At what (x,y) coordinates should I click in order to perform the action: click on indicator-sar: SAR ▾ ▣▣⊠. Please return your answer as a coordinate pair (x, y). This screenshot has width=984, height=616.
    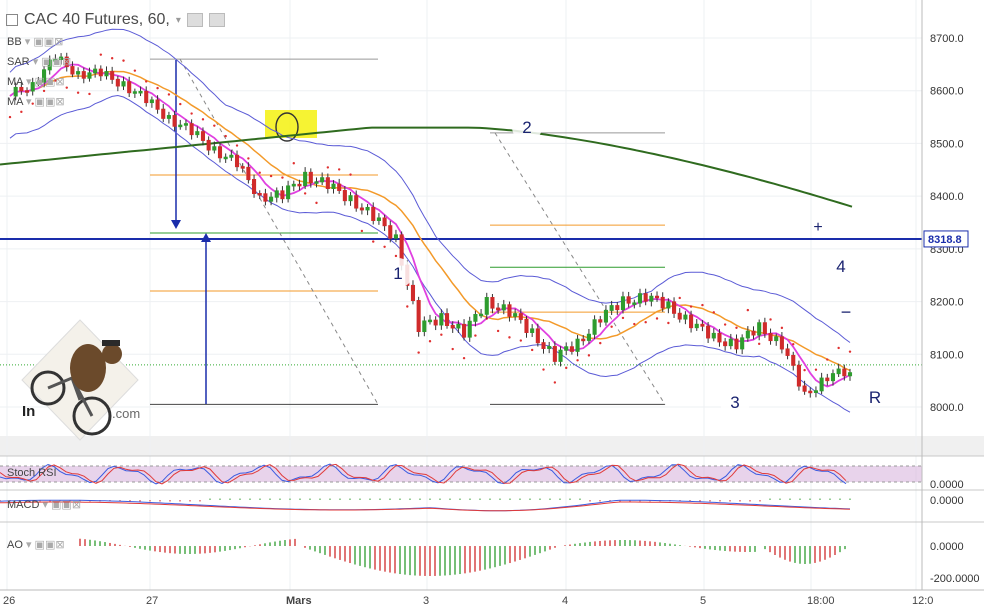
    Looking at the image, I should click on (39, 61).